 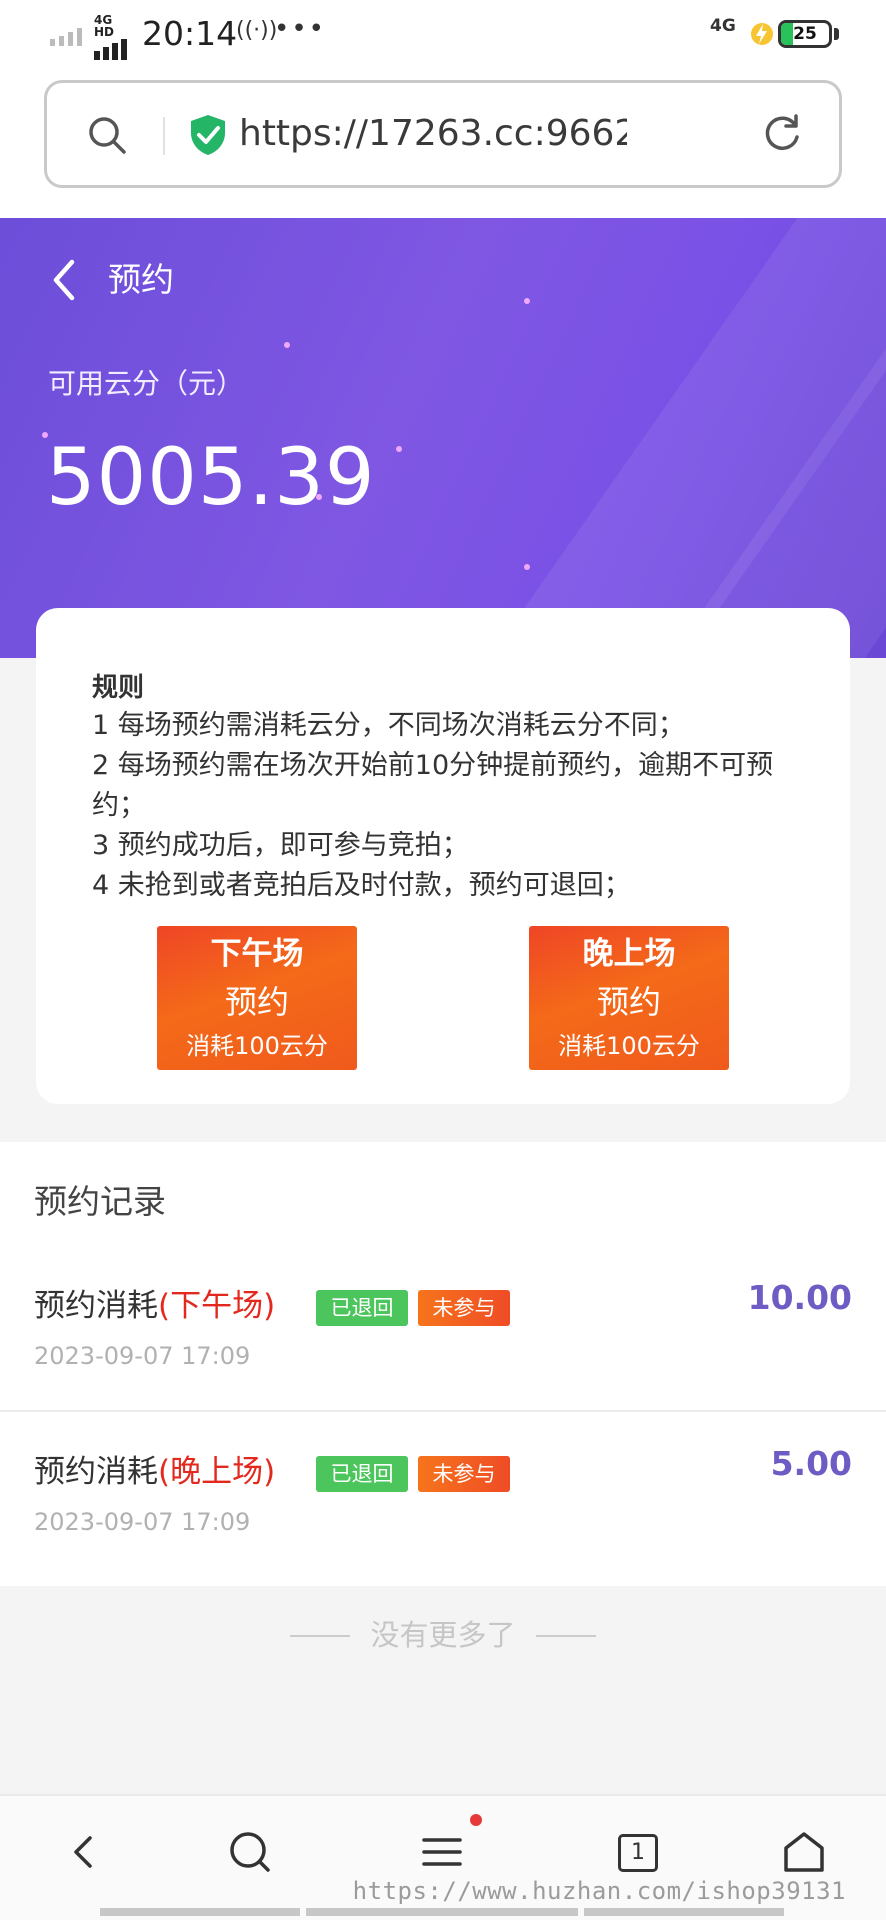 What do you see at coordinates (799, 1297) in the screenshot?
I see `record-amount: 10.00` at bounding box center [799, 1297].